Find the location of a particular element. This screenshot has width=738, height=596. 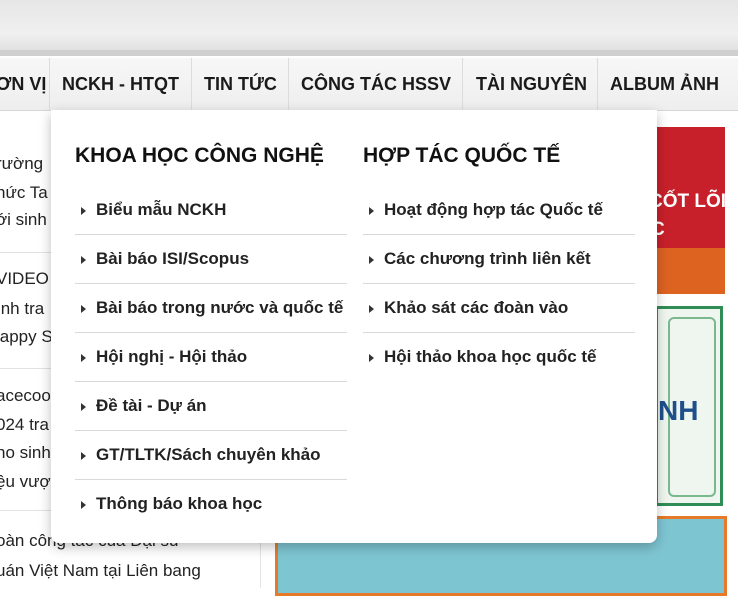

menu-item-chuong-trinh-lien-ket: Các chương trình liên kết is located at coordinates (477, 259).